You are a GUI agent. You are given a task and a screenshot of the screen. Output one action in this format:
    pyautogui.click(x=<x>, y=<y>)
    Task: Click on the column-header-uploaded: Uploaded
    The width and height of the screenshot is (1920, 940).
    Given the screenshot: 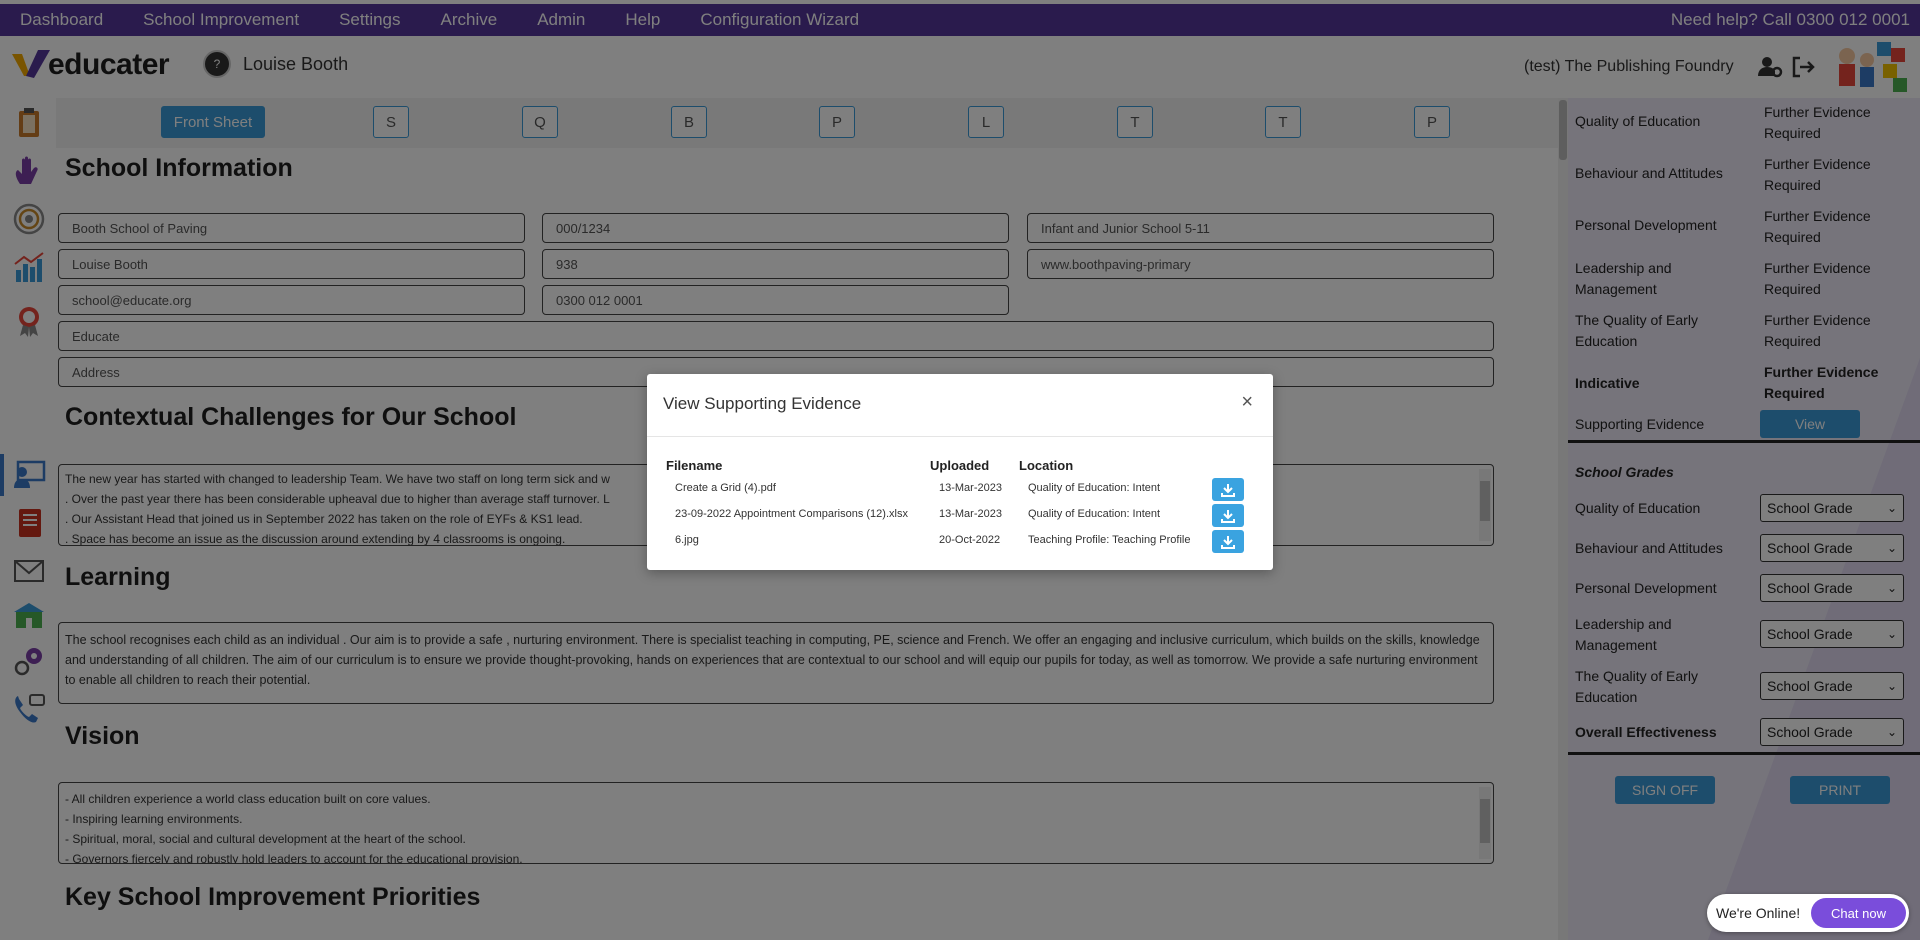 What is the action you would take?
    pyautogui.click(x=960, y=465)
    